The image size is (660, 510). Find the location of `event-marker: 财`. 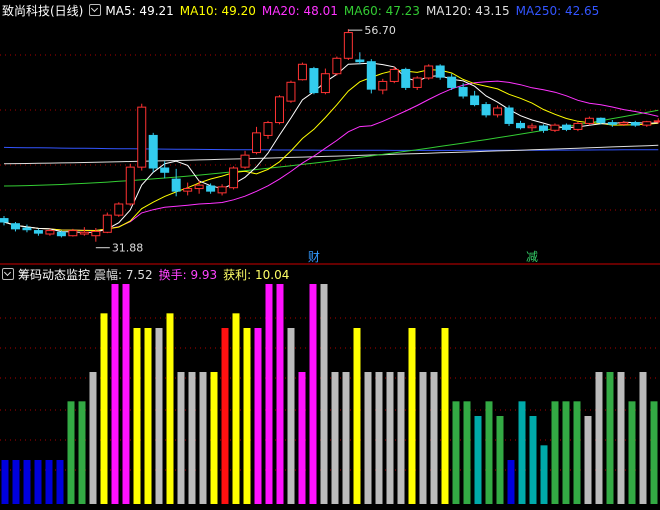

event-marker: 财 is located at coordinates (314, 257).